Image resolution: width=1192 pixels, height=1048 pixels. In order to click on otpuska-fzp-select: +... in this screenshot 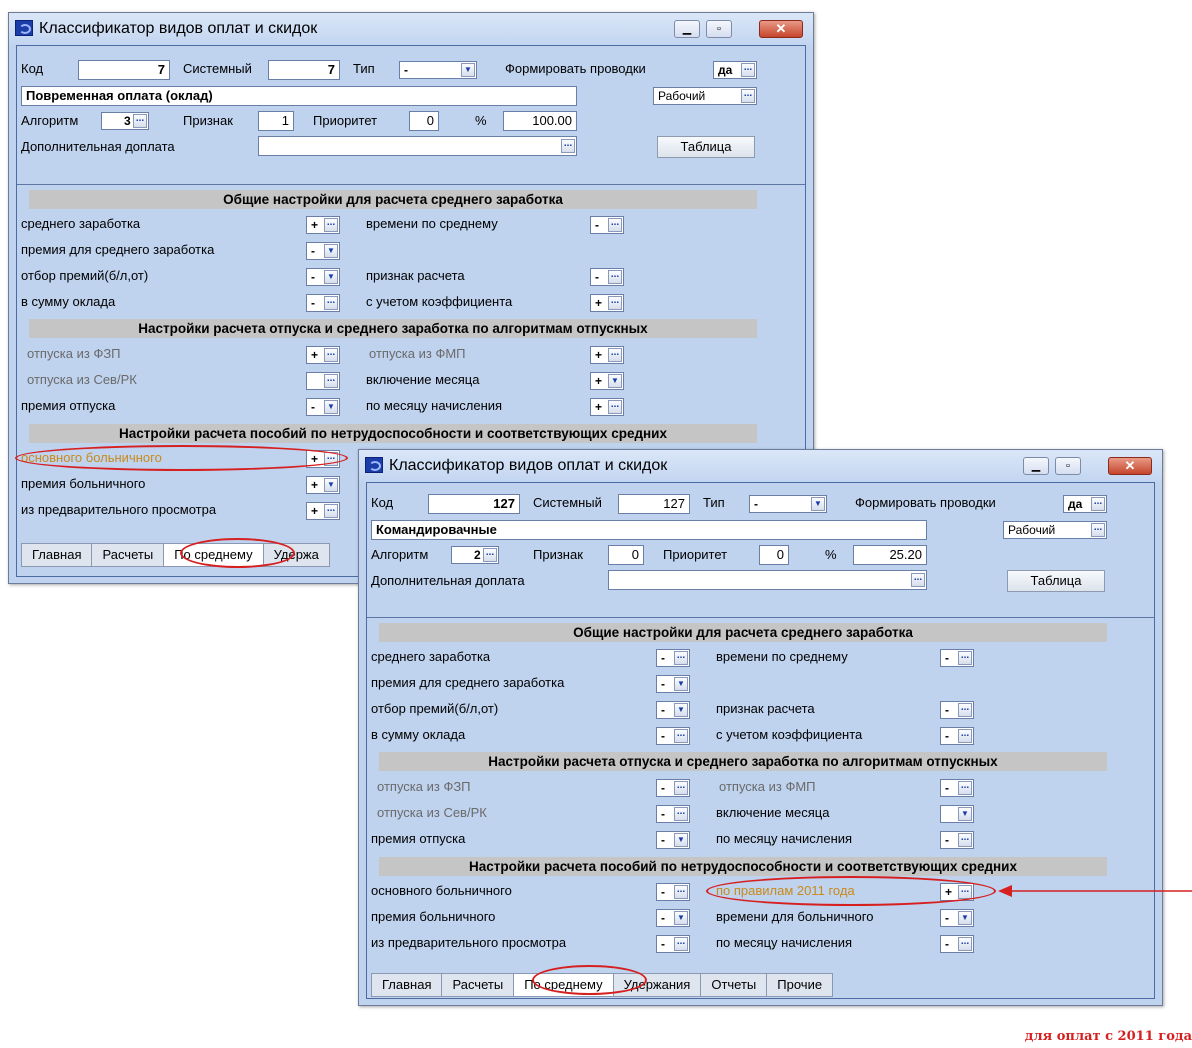, I will do `click(323, 355)`.